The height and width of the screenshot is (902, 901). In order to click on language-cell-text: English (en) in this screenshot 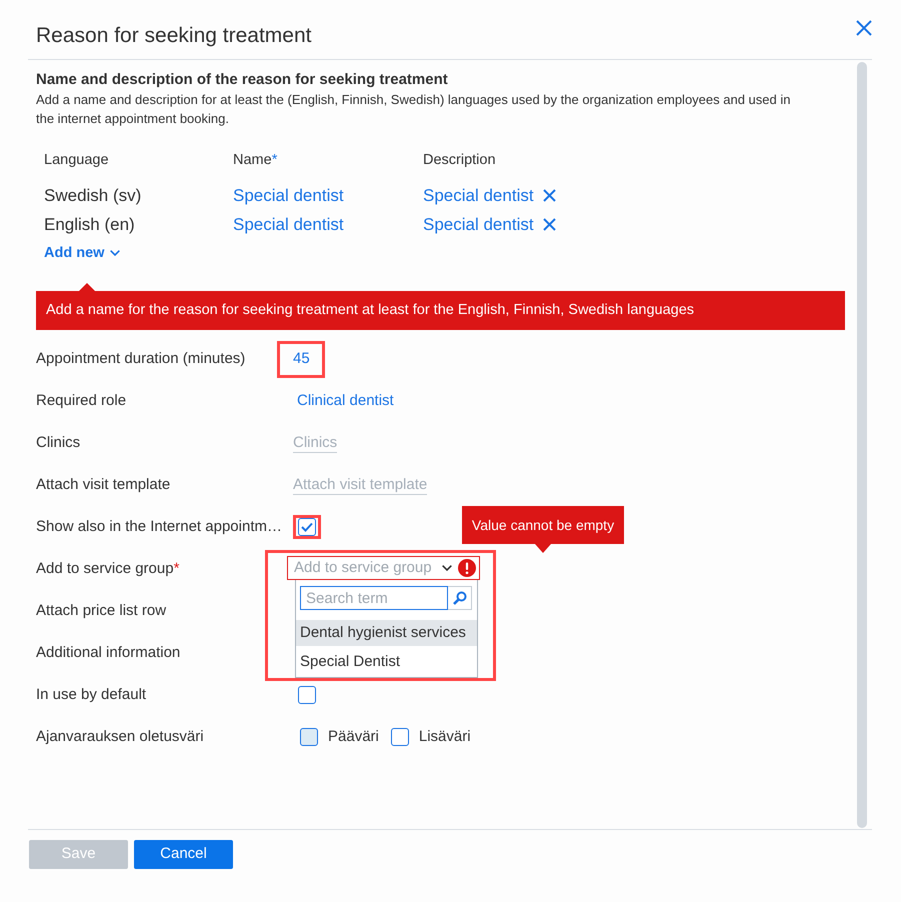, I will do `click(90, 225)`.